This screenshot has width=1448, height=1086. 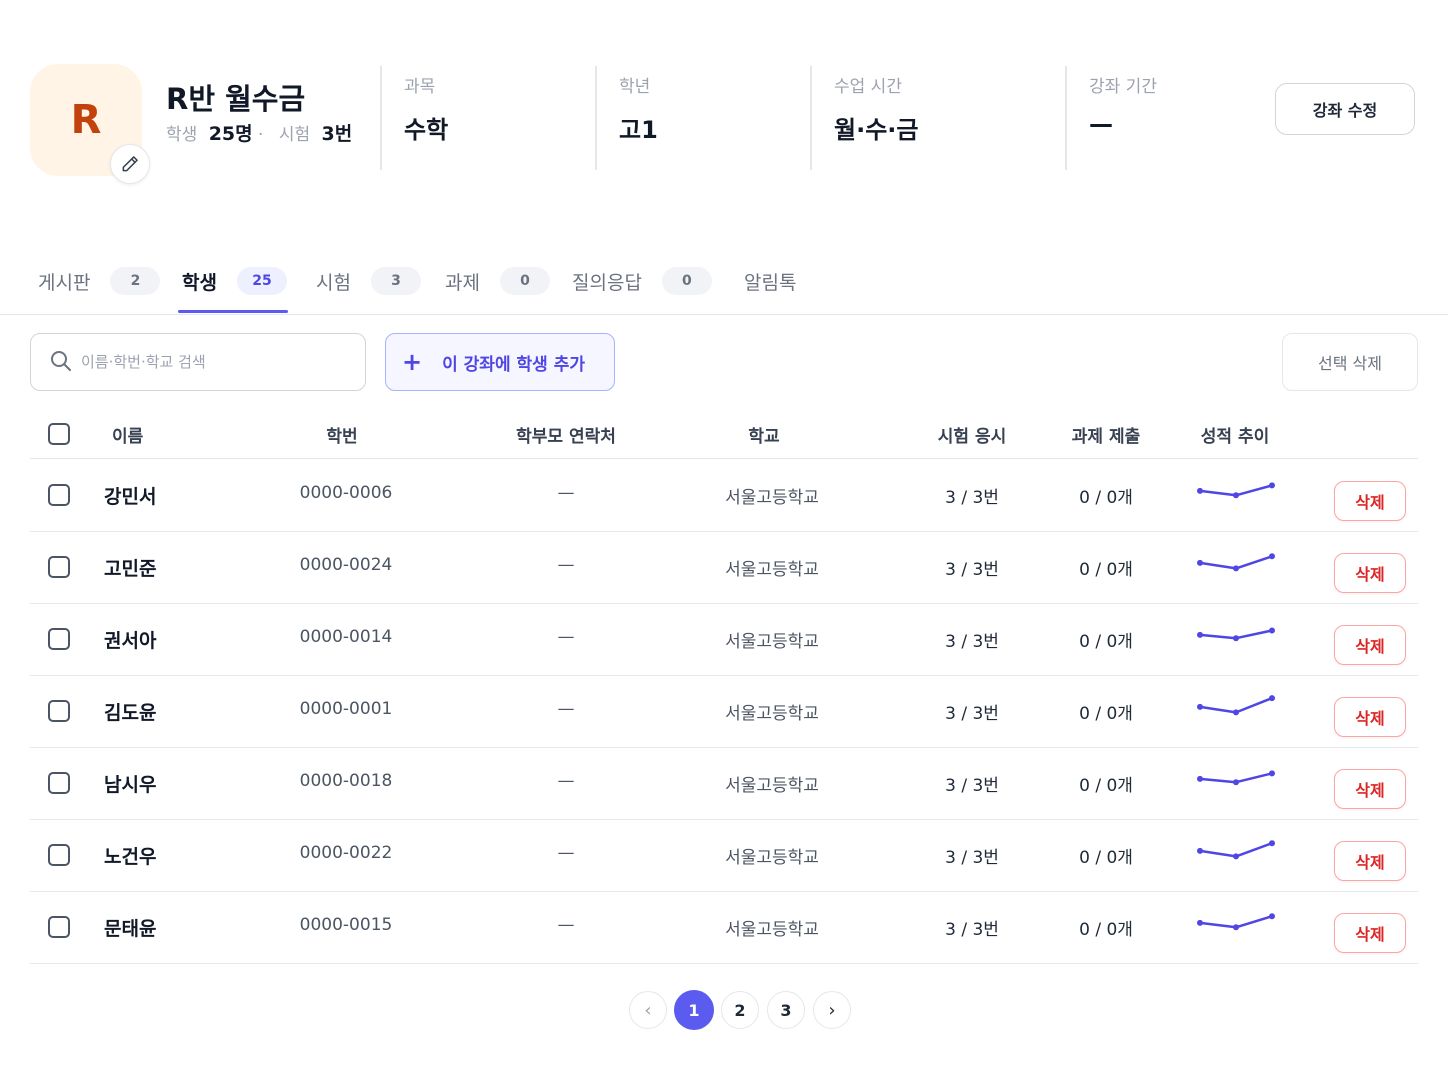 What do you see at coordinates (99, 281) in the screenshot?
I see `tab-board: 게시판 2` at bounding box center [99, 281].